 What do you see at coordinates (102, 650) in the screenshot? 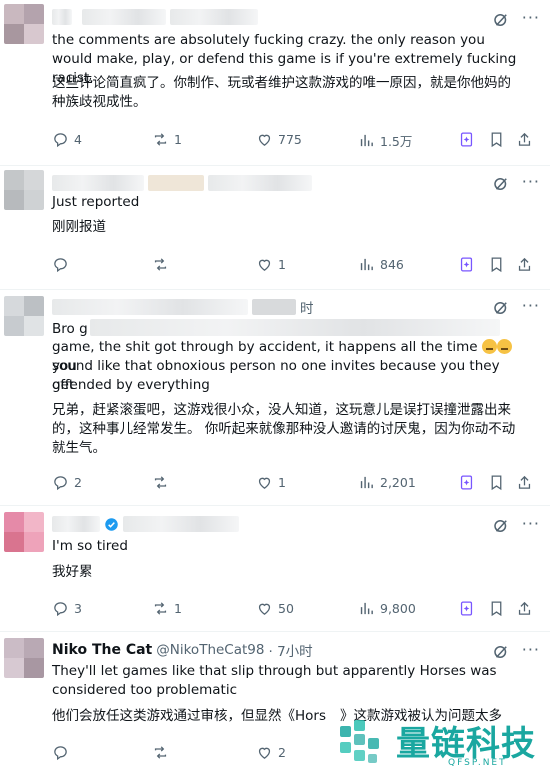
I see `author-name: Niko The Cat` at bounding box center [102, 650].